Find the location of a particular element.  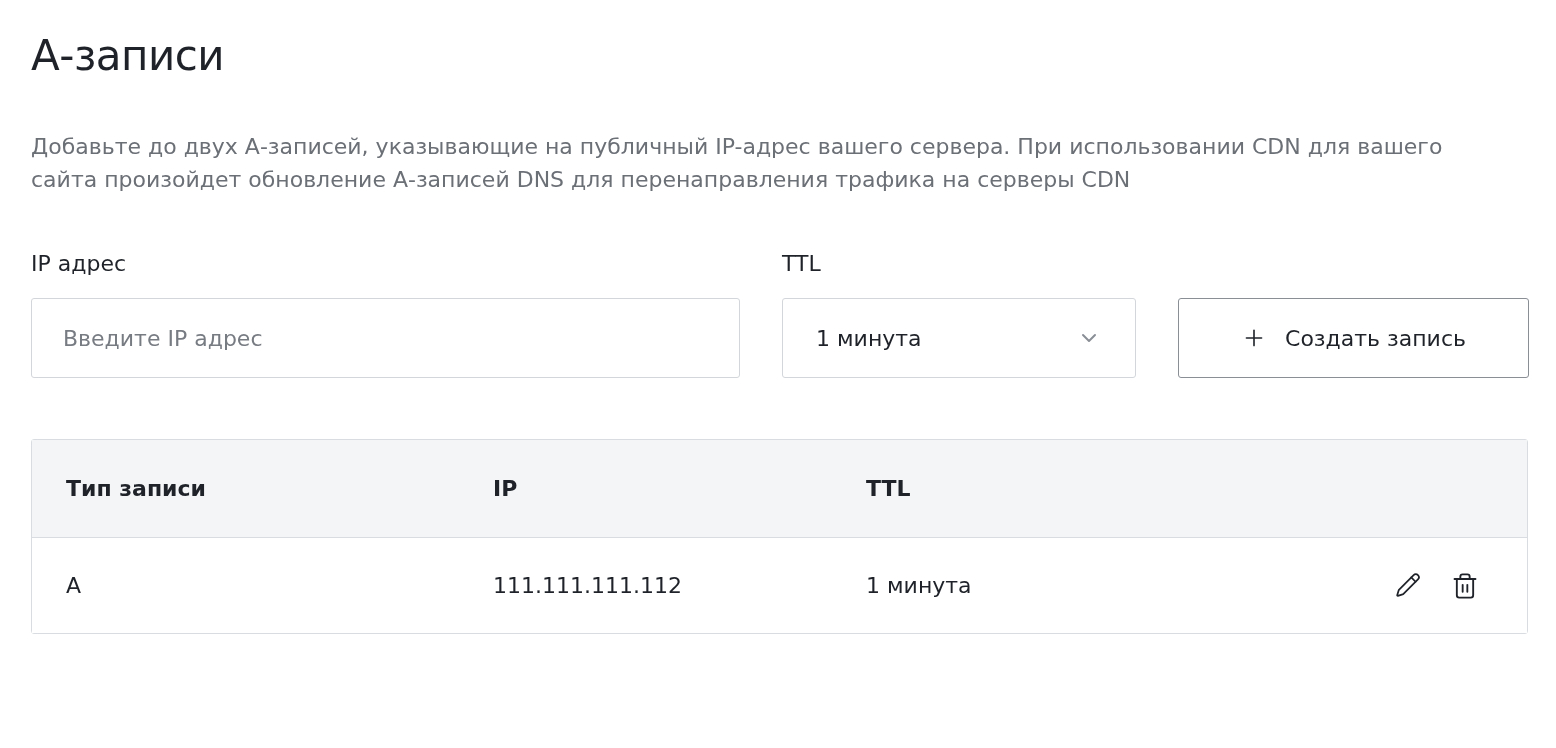

column-header: Тип записи is located at coordinates (136, 488).